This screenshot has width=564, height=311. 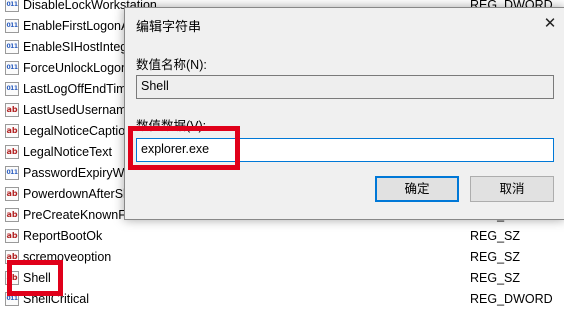 I want to click on close-icon: ✕, so click(x=549, y=23).